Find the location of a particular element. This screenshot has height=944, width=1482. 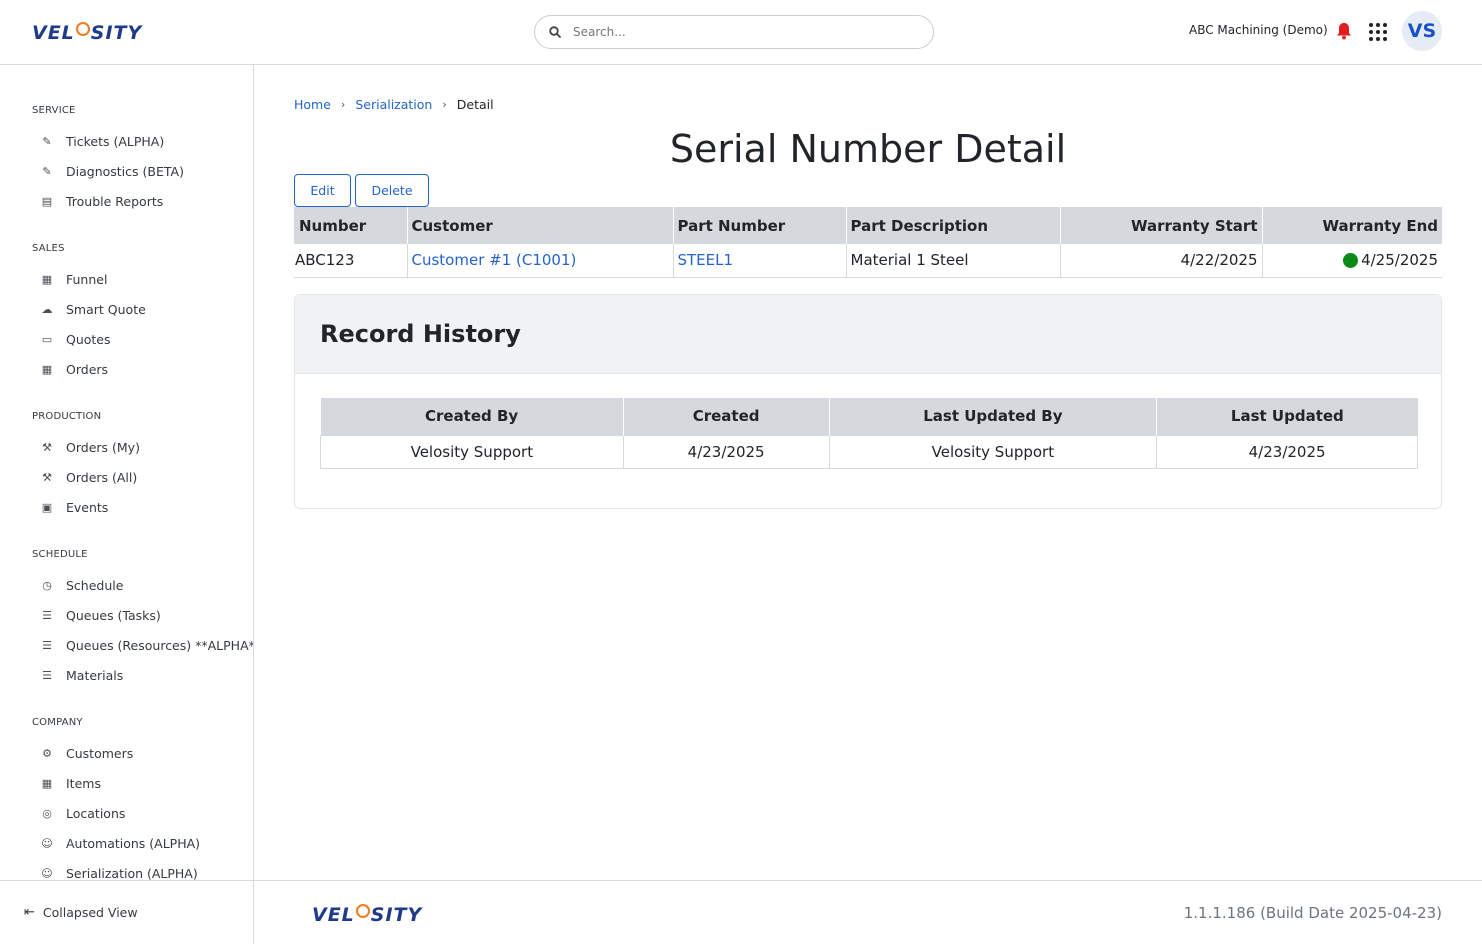

collapse-view-button: ⇤ Collapsed View is located at coordinates (126, 912).